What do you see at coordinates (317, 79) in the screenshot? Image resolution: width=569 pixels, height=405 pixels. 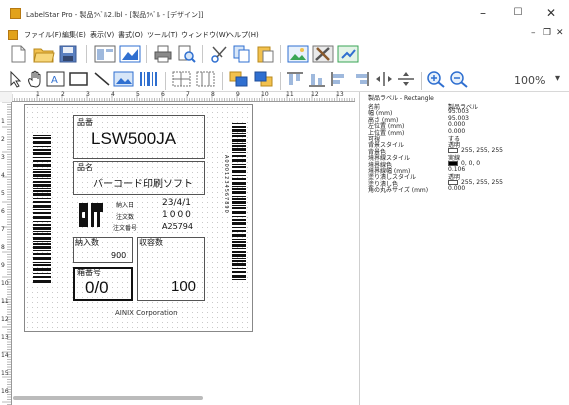 I see `align-bottom-icon` at bounding box center [317, 79].